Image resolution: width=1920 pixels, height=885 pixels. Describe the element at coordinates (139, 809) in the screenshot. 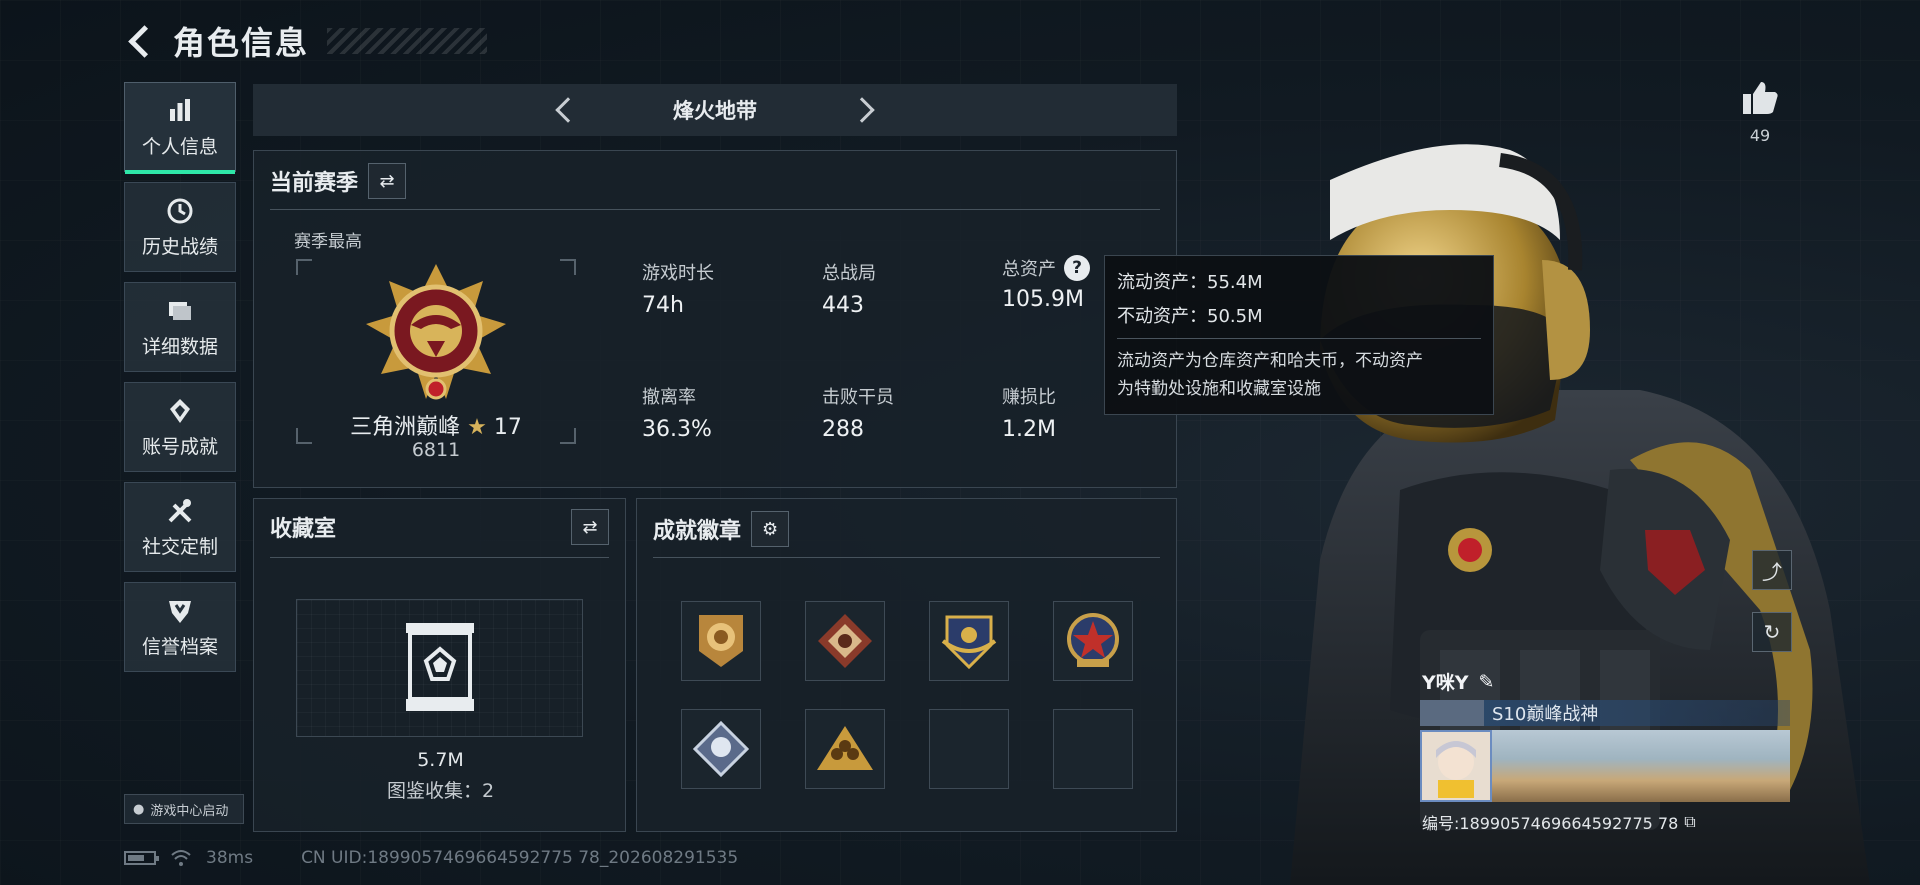

I see `game-center-icon: ●` at that location.